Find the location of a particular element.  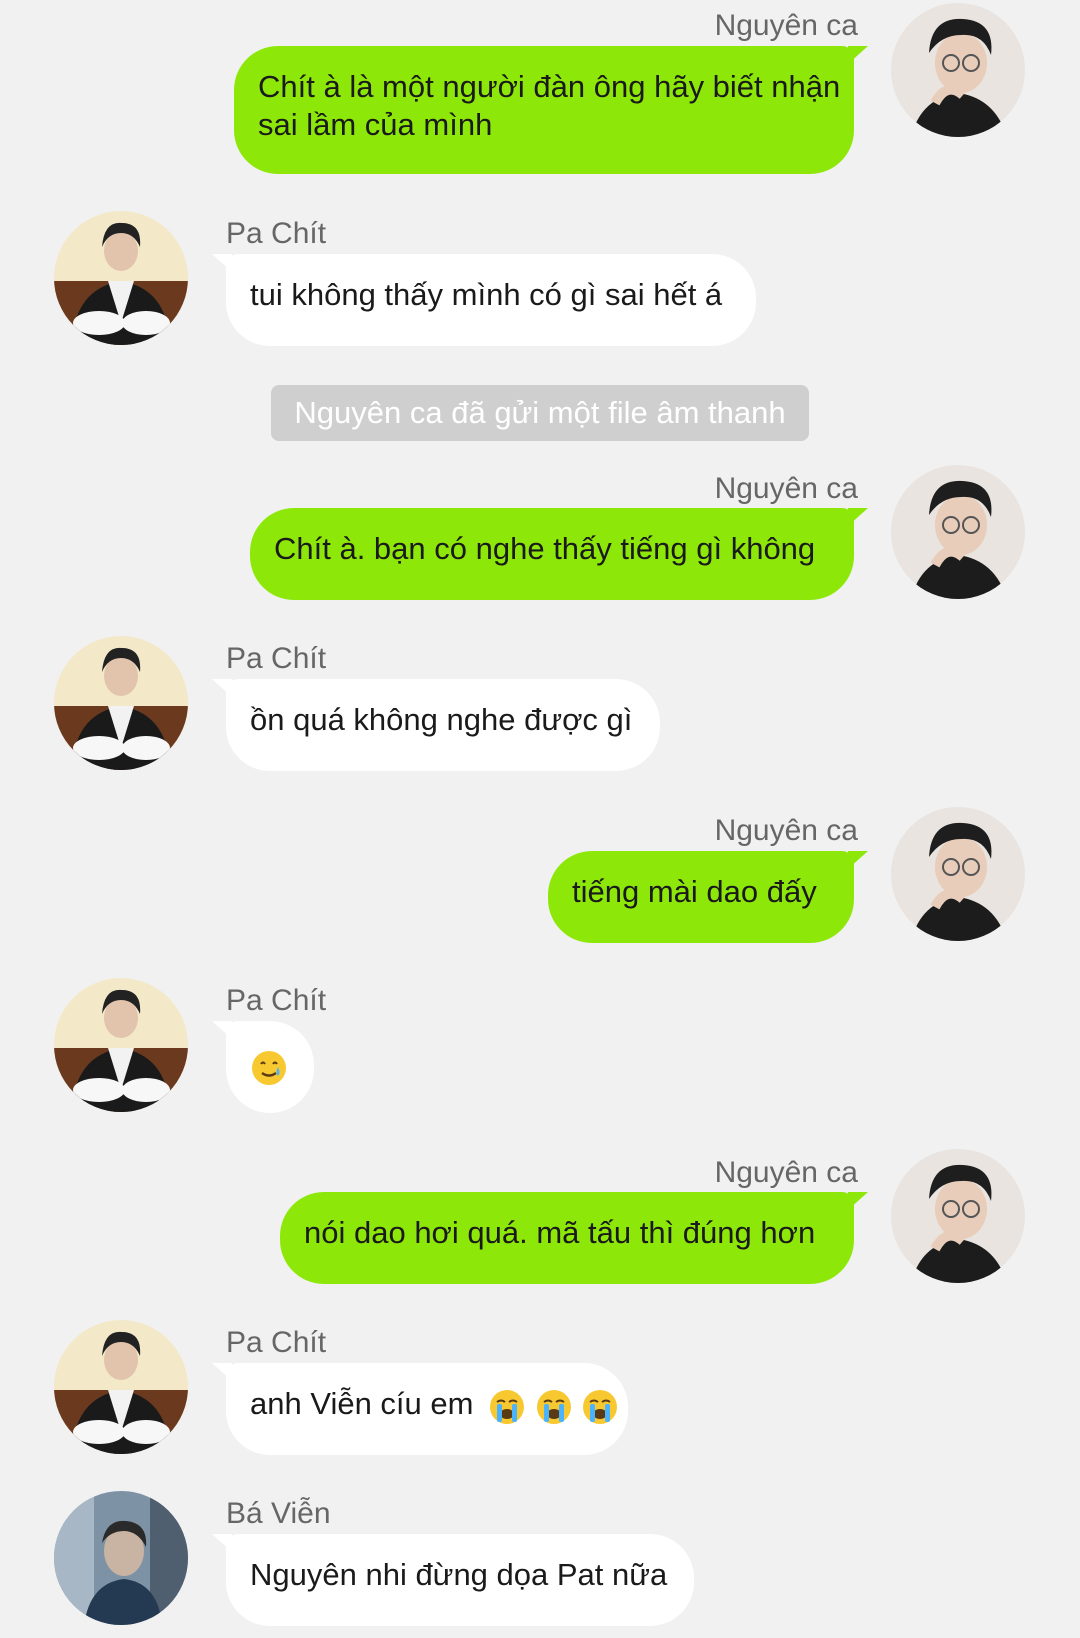

message-bubble: ồn quá không nghe được gì is located at coordinates (436, 725).